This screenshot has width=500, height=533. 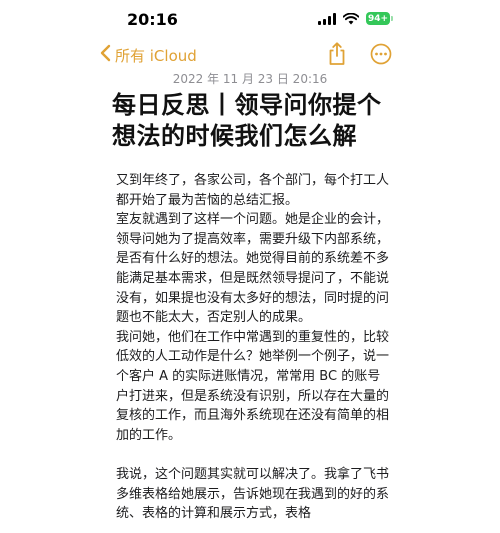 I want to click on share-button, so click(x=337, y=56).